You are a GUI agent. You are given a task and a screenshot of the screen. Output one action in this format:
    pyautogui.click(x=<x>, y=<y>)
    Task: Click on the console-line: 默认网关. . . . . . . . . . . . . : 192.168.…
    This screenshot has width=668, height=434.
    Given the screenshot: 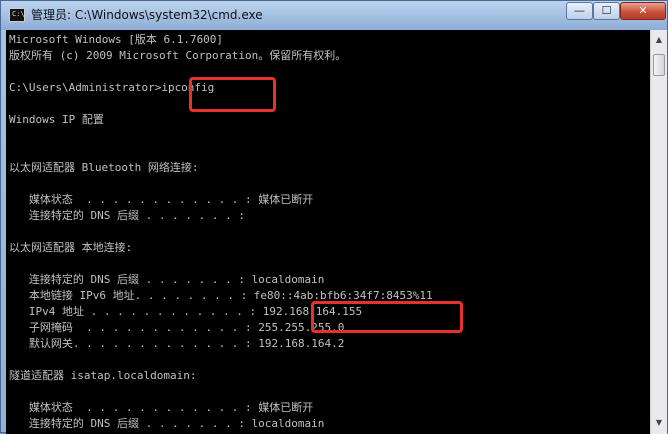 What is the action you would take?
    pyautogui.click(x=177, y=343)
    